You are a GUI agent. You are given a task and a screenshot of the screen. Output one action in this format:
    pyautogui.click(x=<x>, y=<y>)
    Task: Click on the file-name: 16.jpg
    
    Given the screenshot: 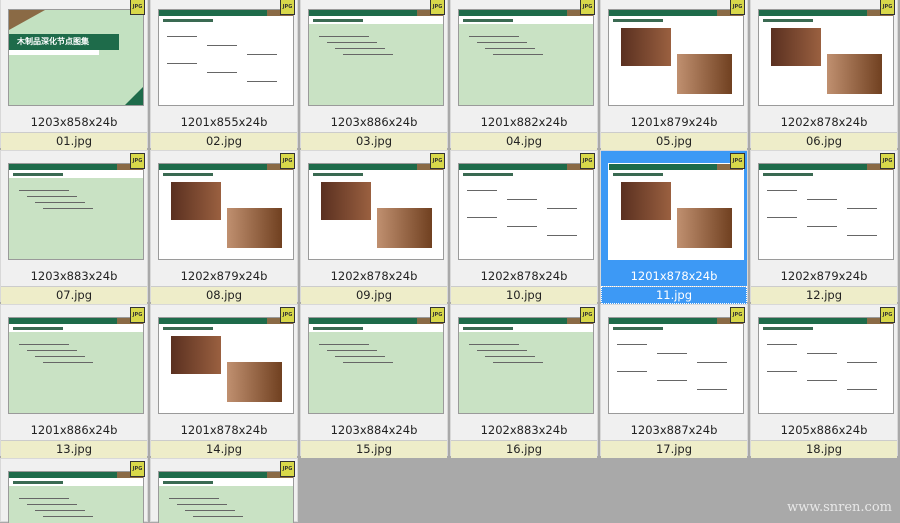 What is the action you would take?
    pyautogui.click(x=524, y=449)
    